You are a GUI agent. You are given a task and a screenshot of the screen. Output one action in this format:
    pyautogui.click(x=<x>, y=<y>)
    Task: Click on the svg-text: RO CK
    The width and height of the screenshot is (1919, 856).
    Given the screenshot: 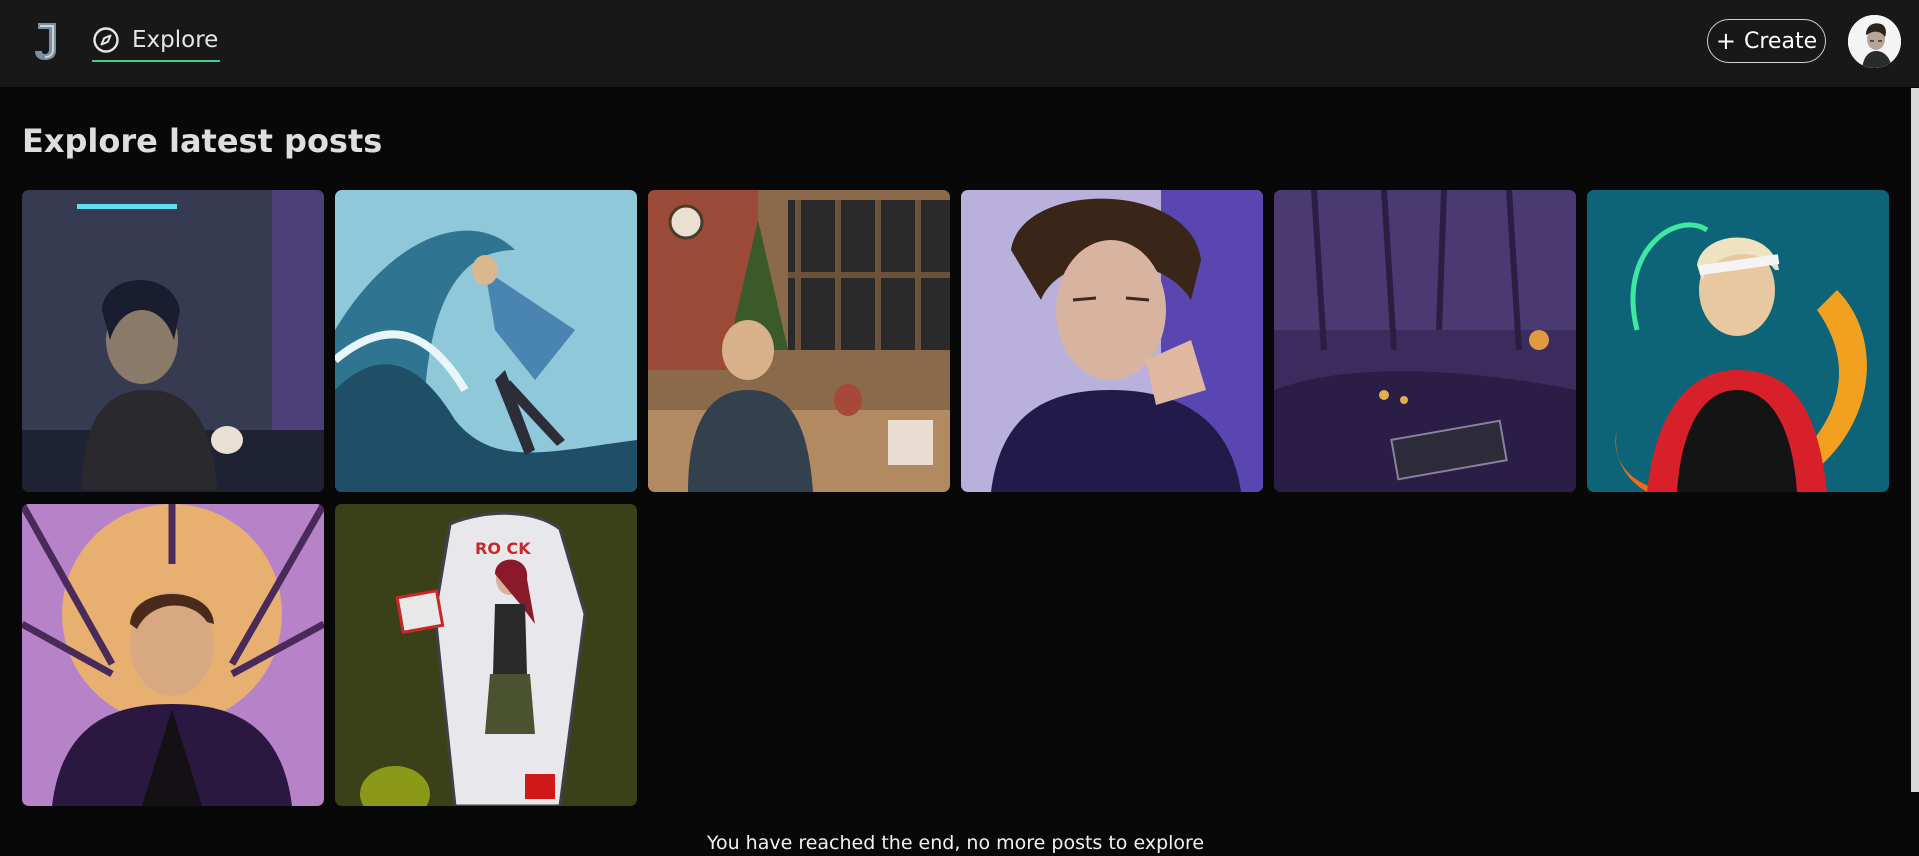 What is the action you would take?
    pyautogui.click(x=503, y=548)
    